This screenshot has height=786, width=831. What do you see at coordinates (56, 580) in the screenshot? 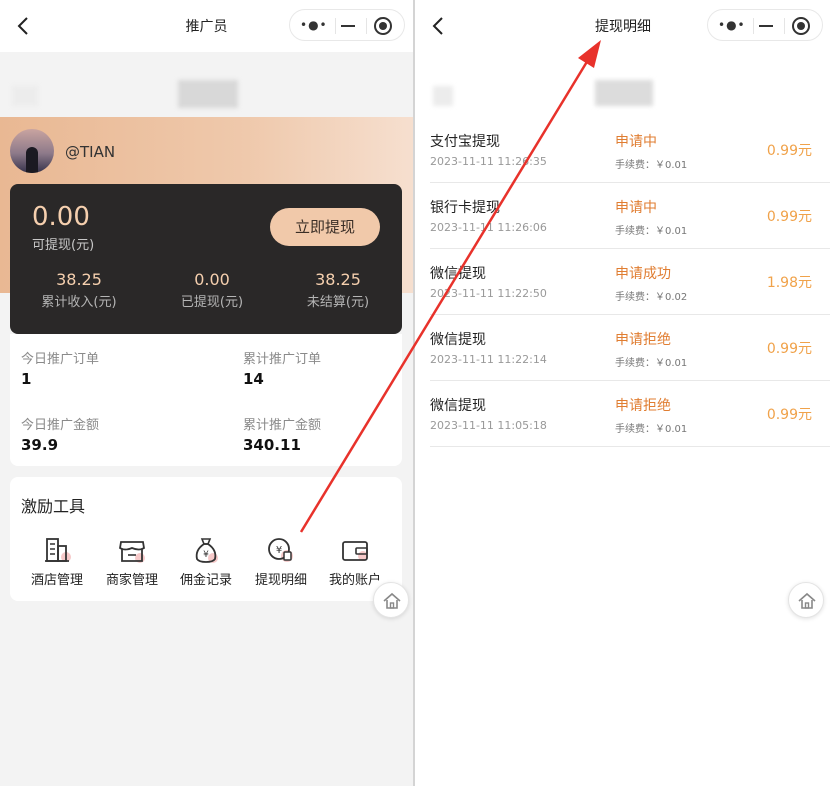
I see `tool-label: 酒店管理` at bounding box center [56, 580].